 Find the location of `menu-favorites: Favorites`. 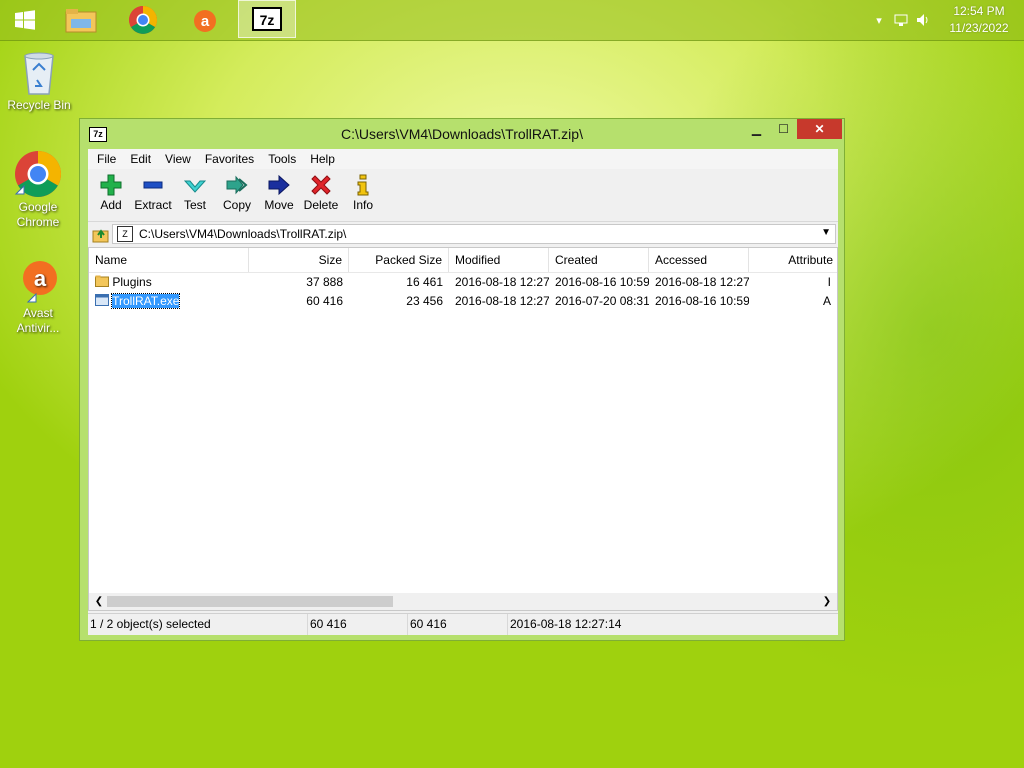

menu-favorites: Favorites is located at coordinates (229, 159).